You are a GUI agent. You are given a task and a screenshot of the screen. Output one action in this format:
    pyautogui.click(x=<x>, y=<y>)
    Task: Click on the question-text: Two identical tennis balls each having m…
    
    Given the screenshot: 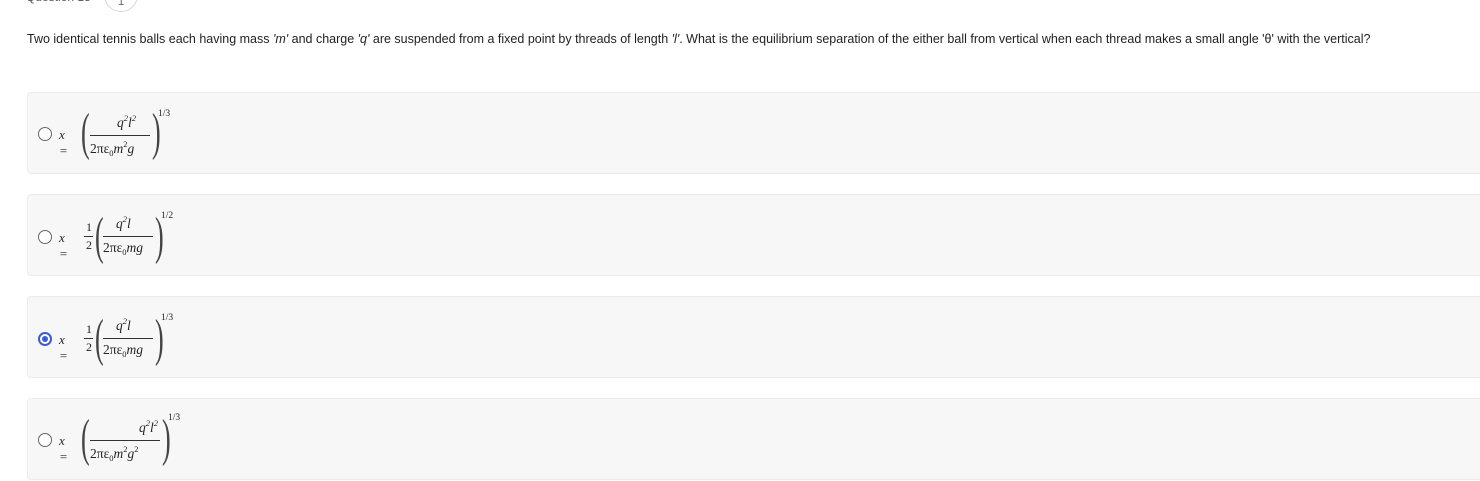 What is the action you would take?
    pyautogui.click(x=747, y=39)
    